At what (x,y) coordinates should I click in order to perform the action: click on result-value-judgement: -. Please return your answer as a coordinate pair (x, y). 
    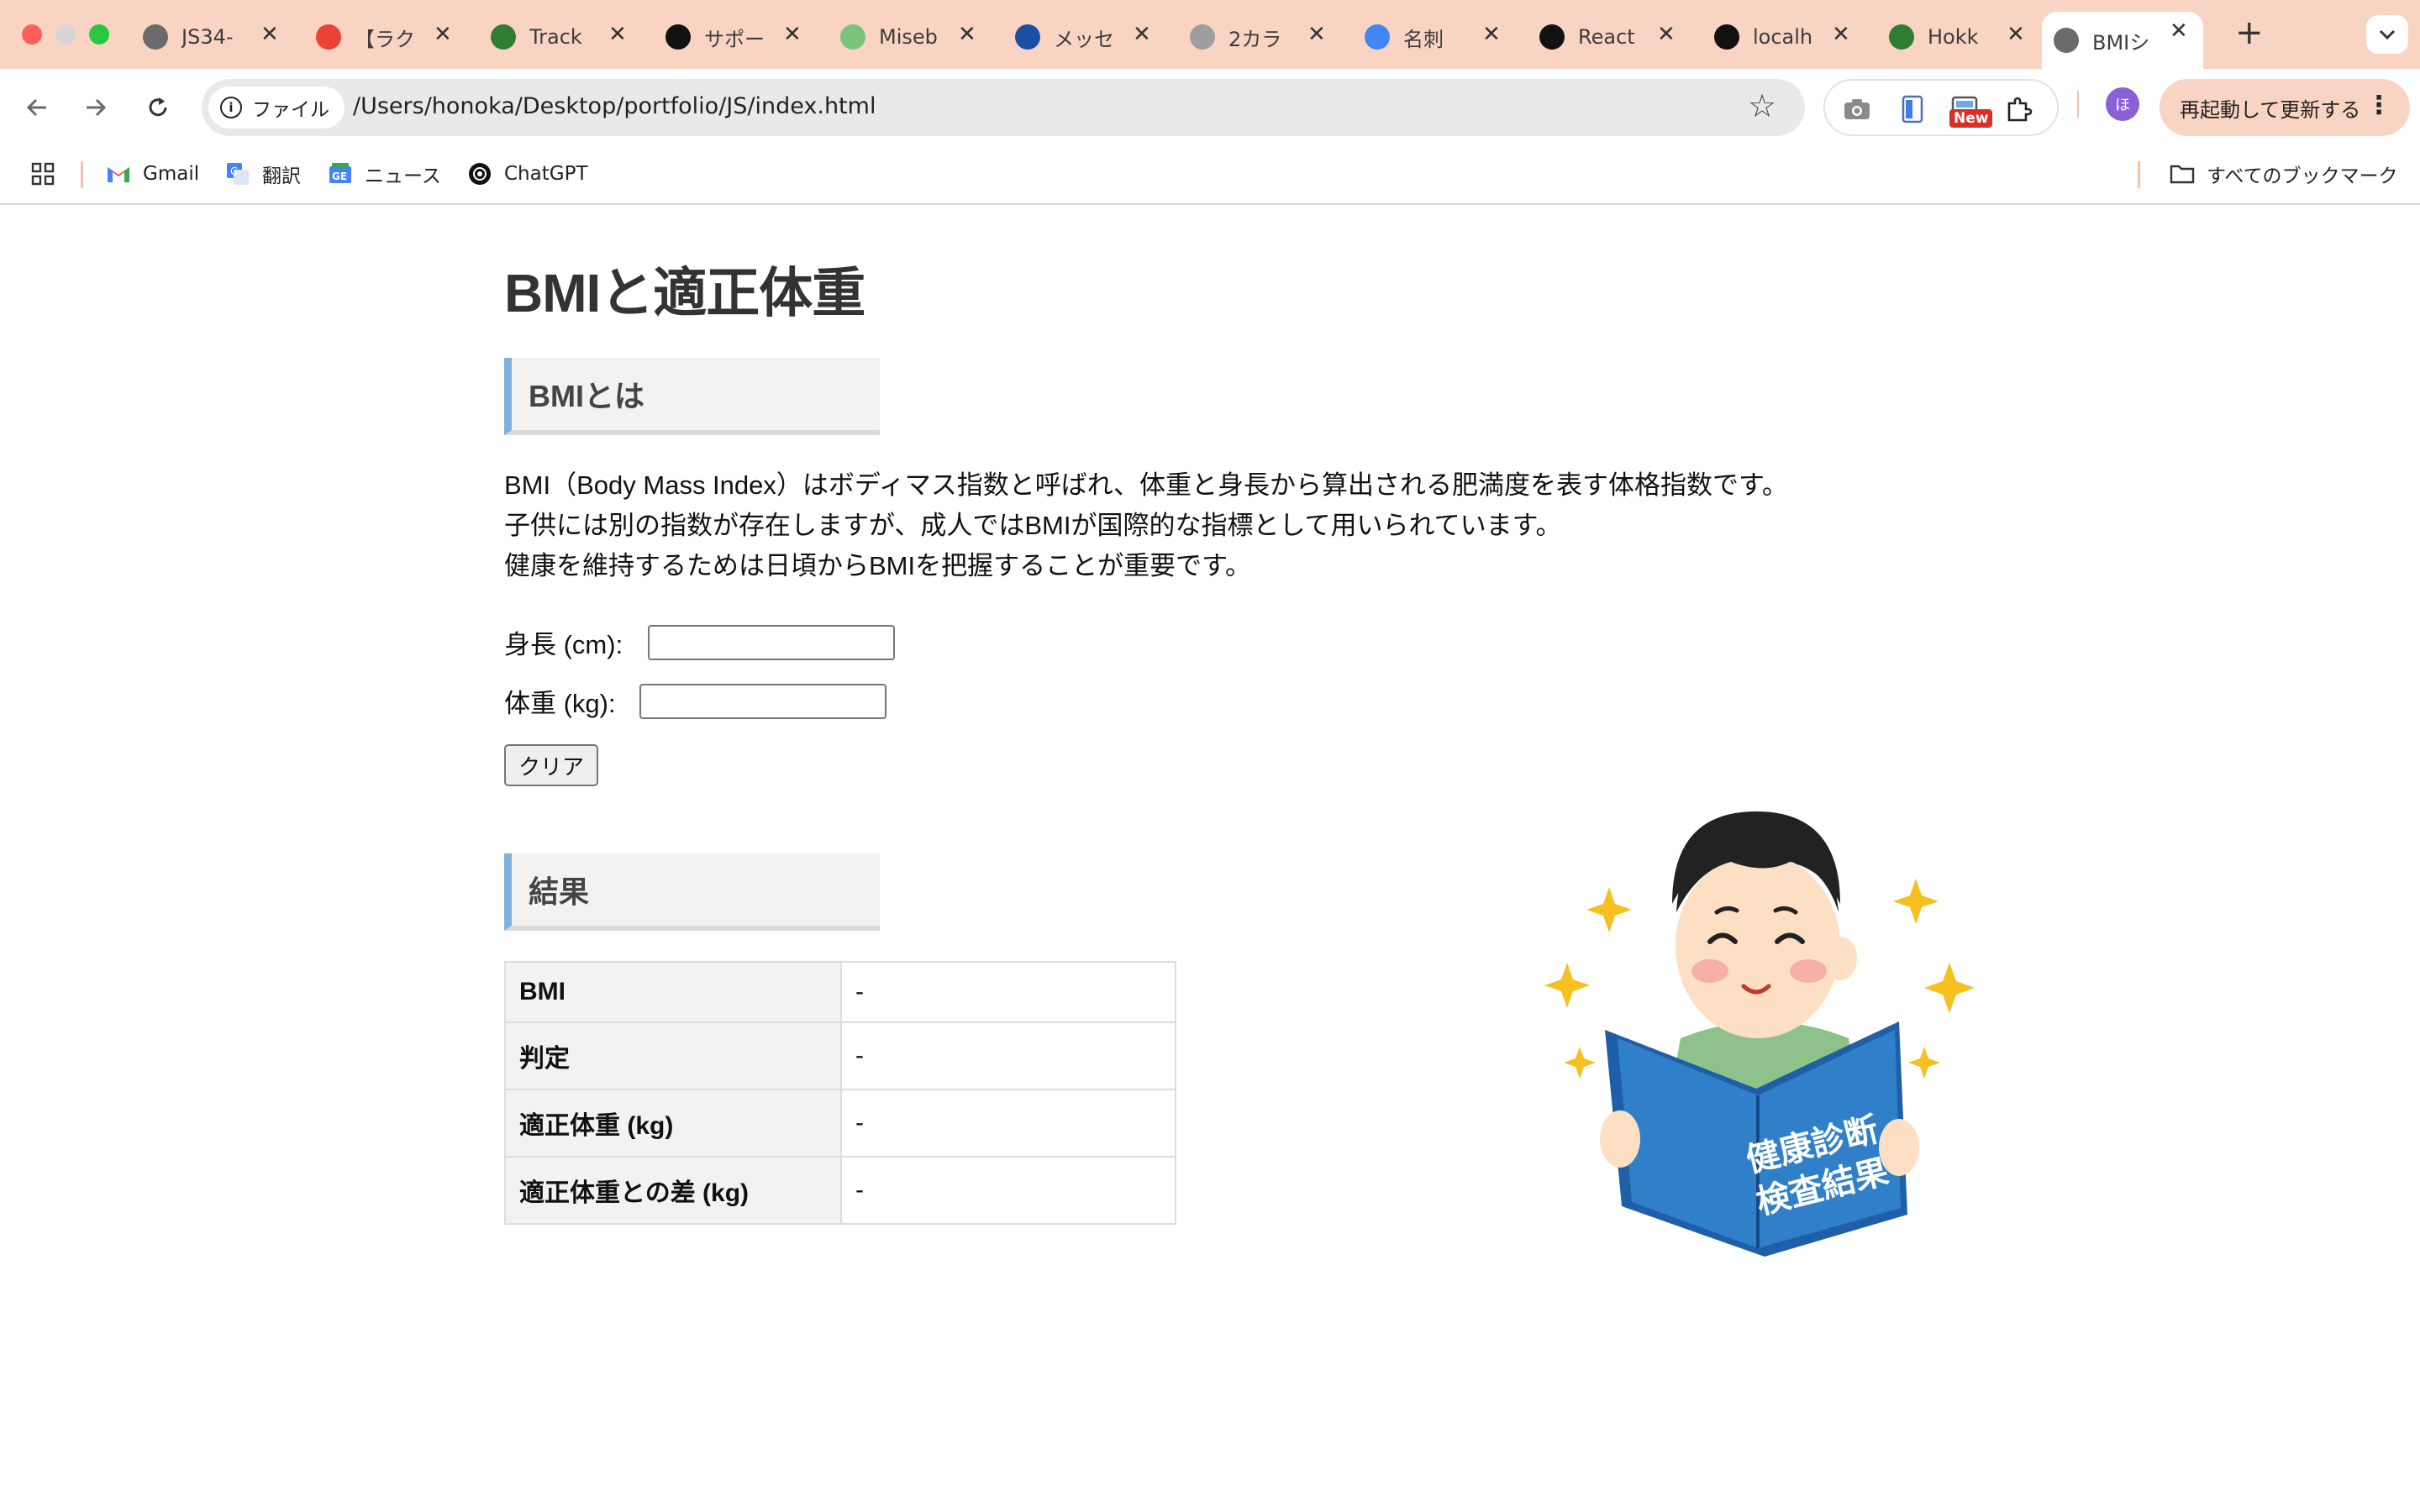
    Looking at the image, I should click on (1008, 1055).